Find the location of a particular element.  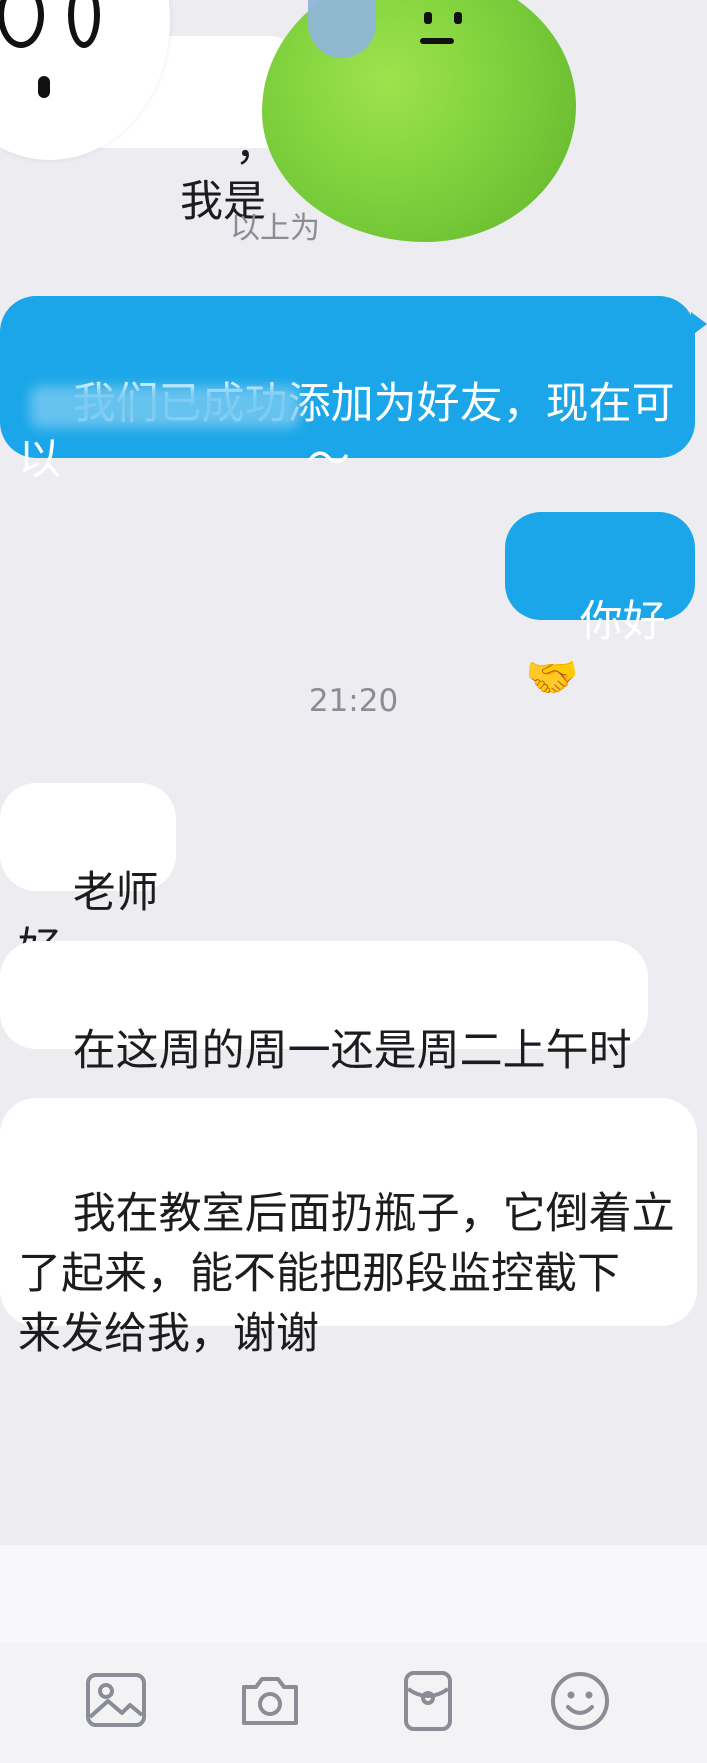

bubble-tail is located at coordinates (699, 324).